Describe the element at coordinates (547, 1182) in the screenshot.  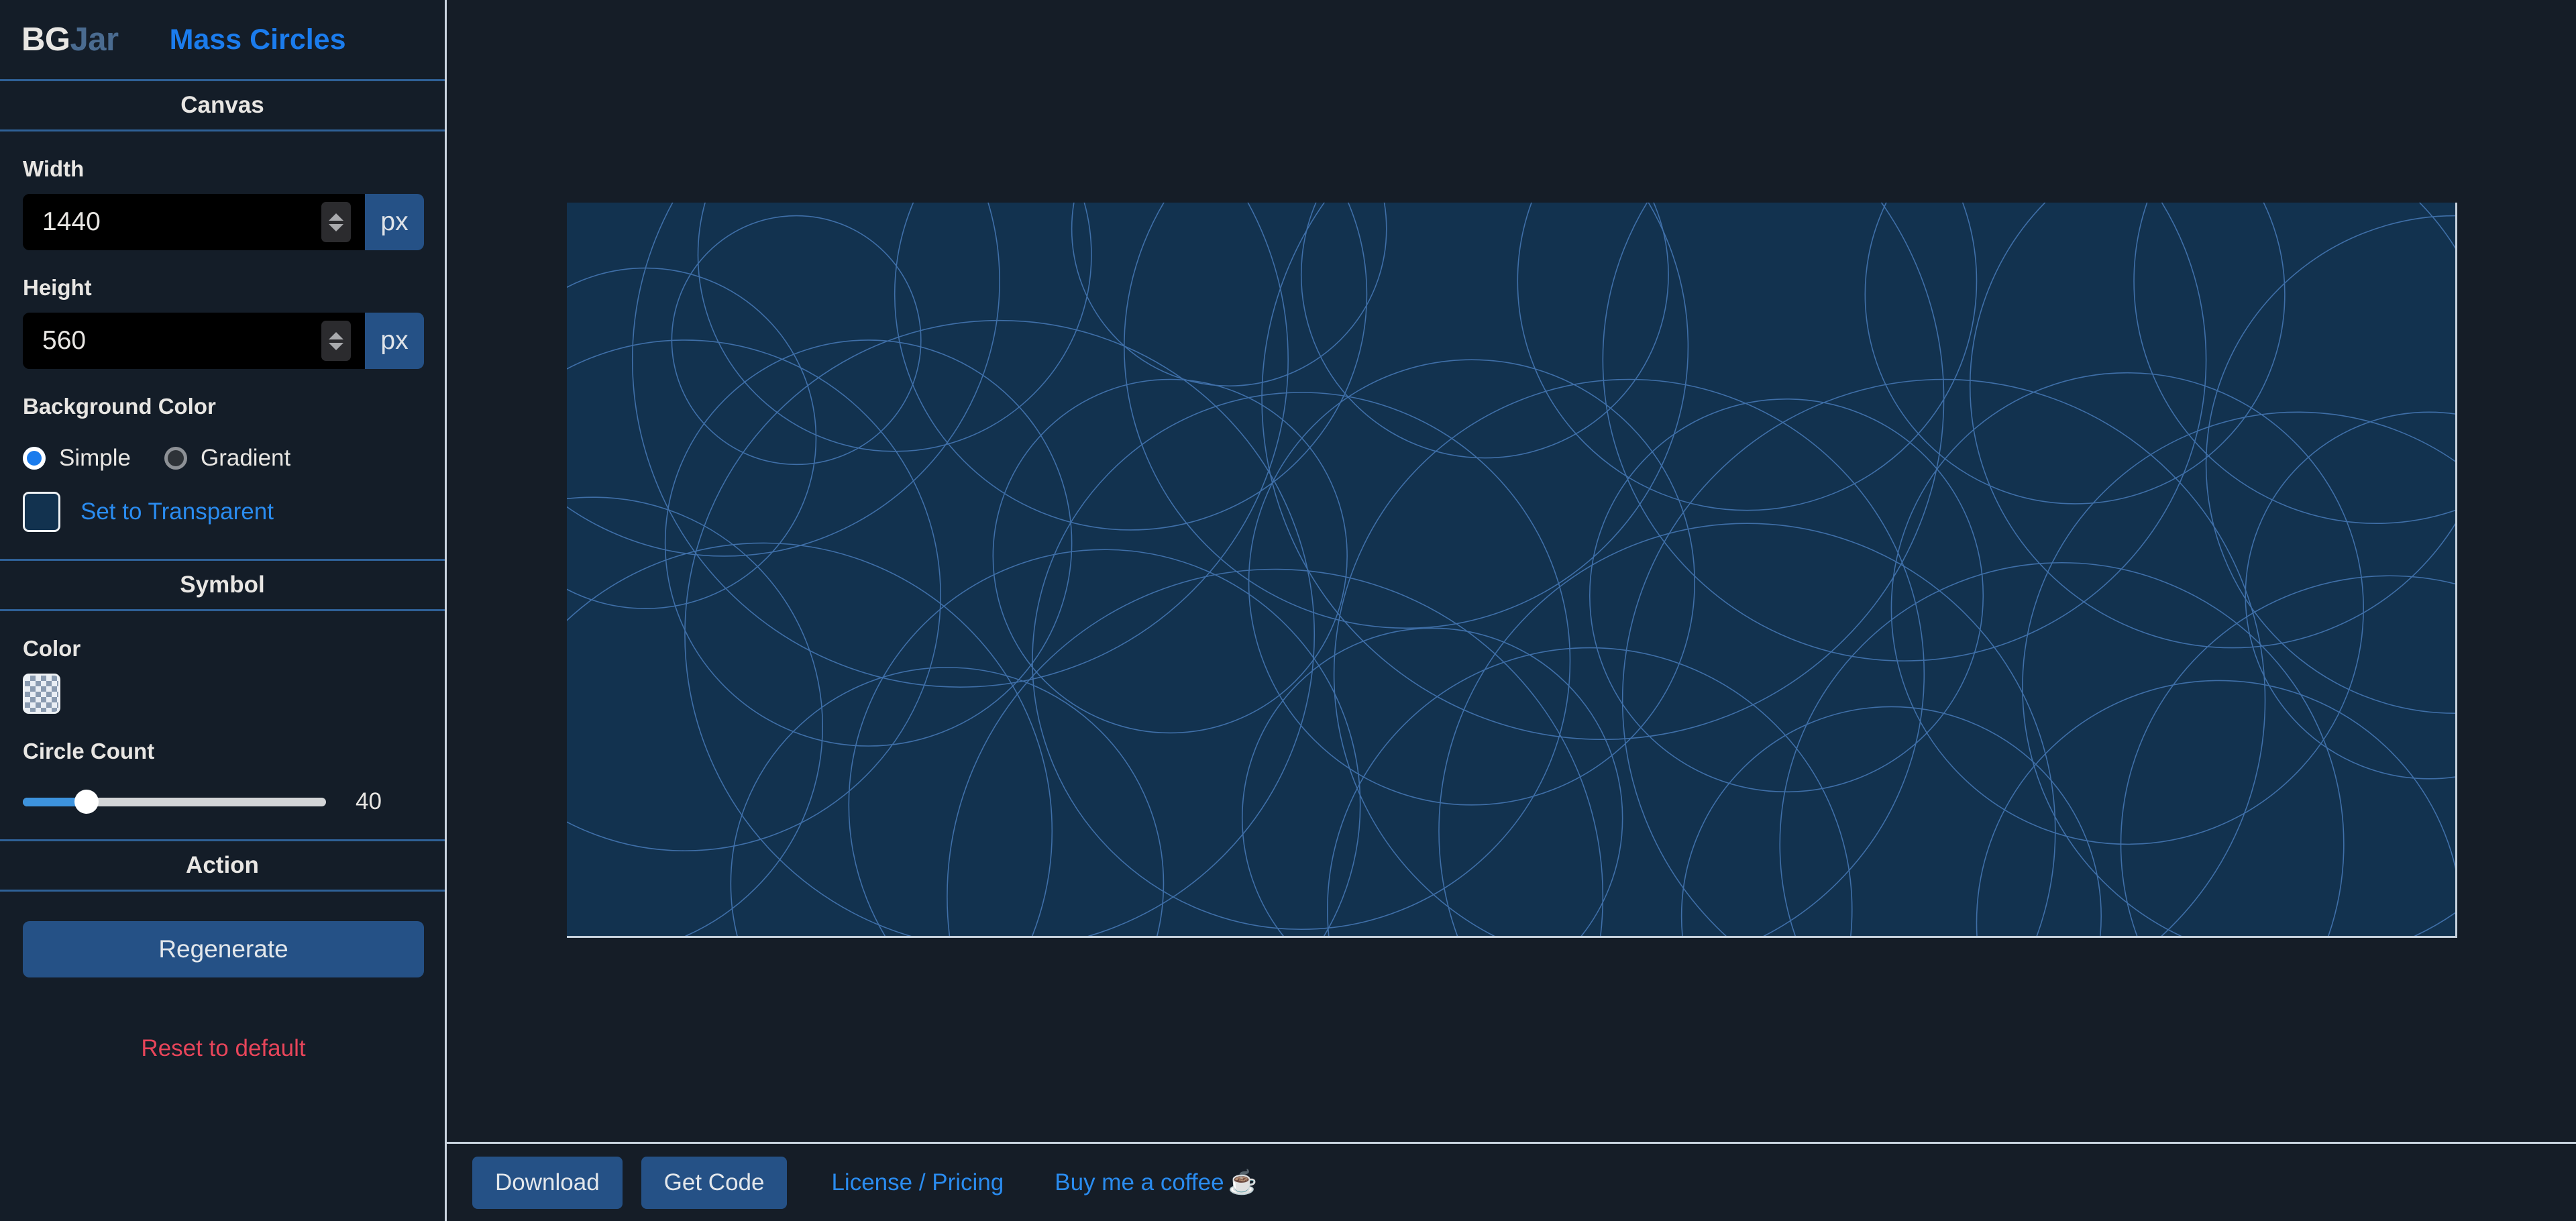
I see `download-button: Download` at that location.